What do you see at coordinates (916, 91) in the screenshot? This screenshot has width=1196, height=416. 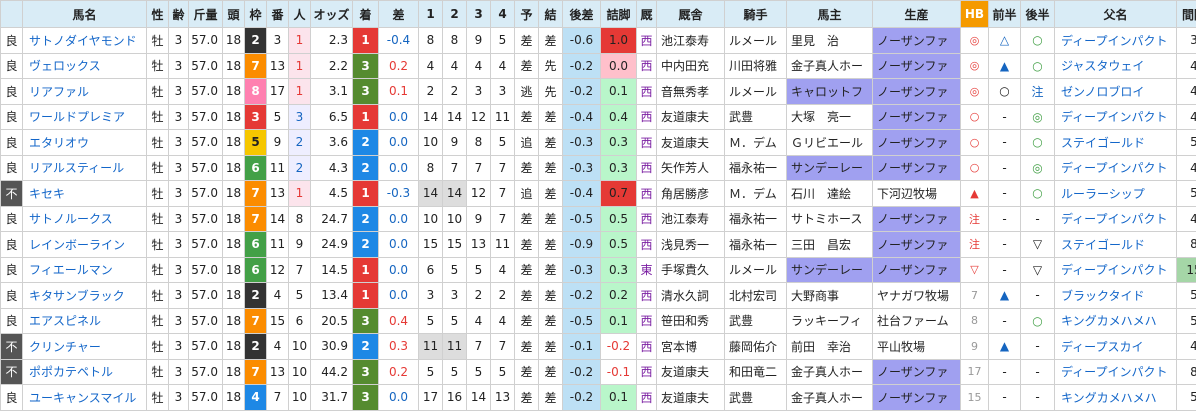 I see `cell-breeder: ノーザンファ` at bounding box center [916, 91].